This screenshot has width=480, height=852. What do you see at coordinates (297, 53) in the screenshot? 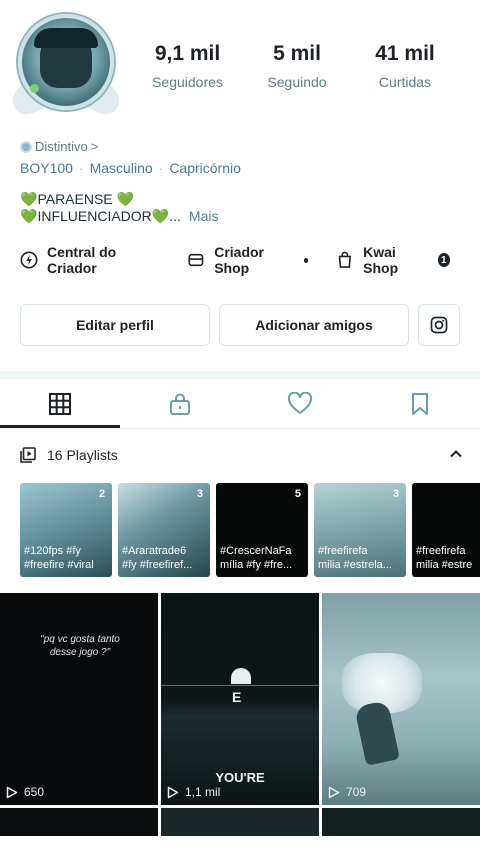
I see `following-count: 5 mil` at bounding box center [297, 53].